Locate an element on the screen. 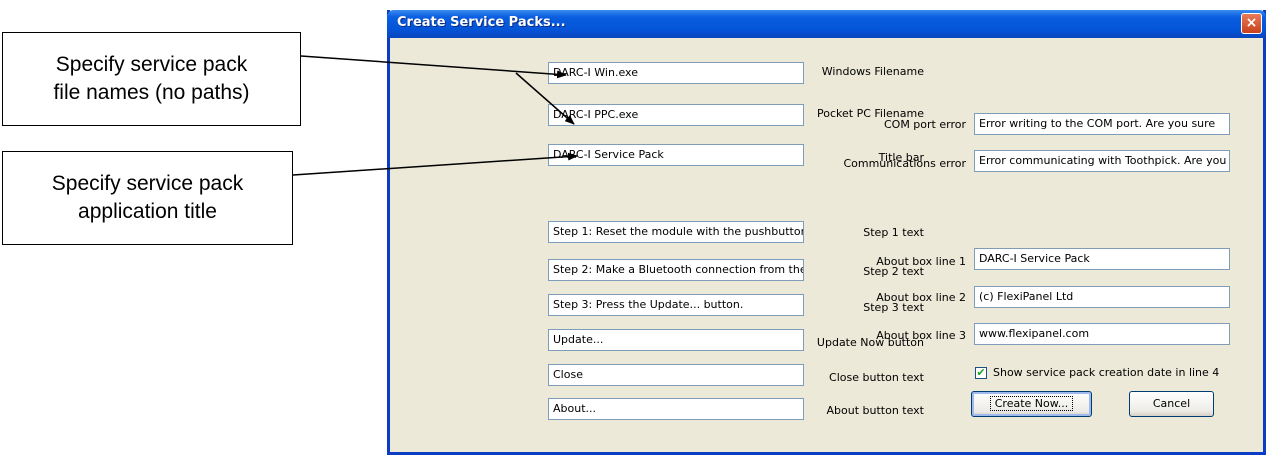 Image resolution: width=1273 pixels, height=459 pixels. show-creation-date-checkbox: ✔ is located at coordinates (981, 373).